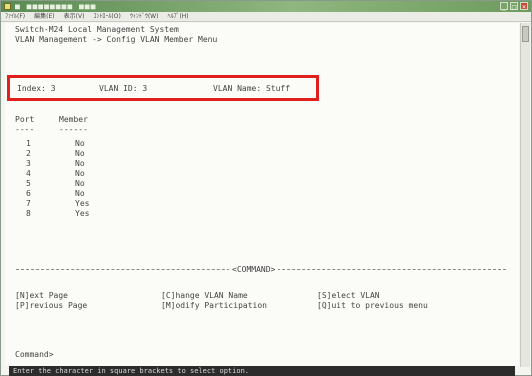 The height and width of the screenshot is (376, 532). What do you see at coordinates (28, 163) in the screenshot?
I see `table-row-port: 3` at bounding box center [28, 163].